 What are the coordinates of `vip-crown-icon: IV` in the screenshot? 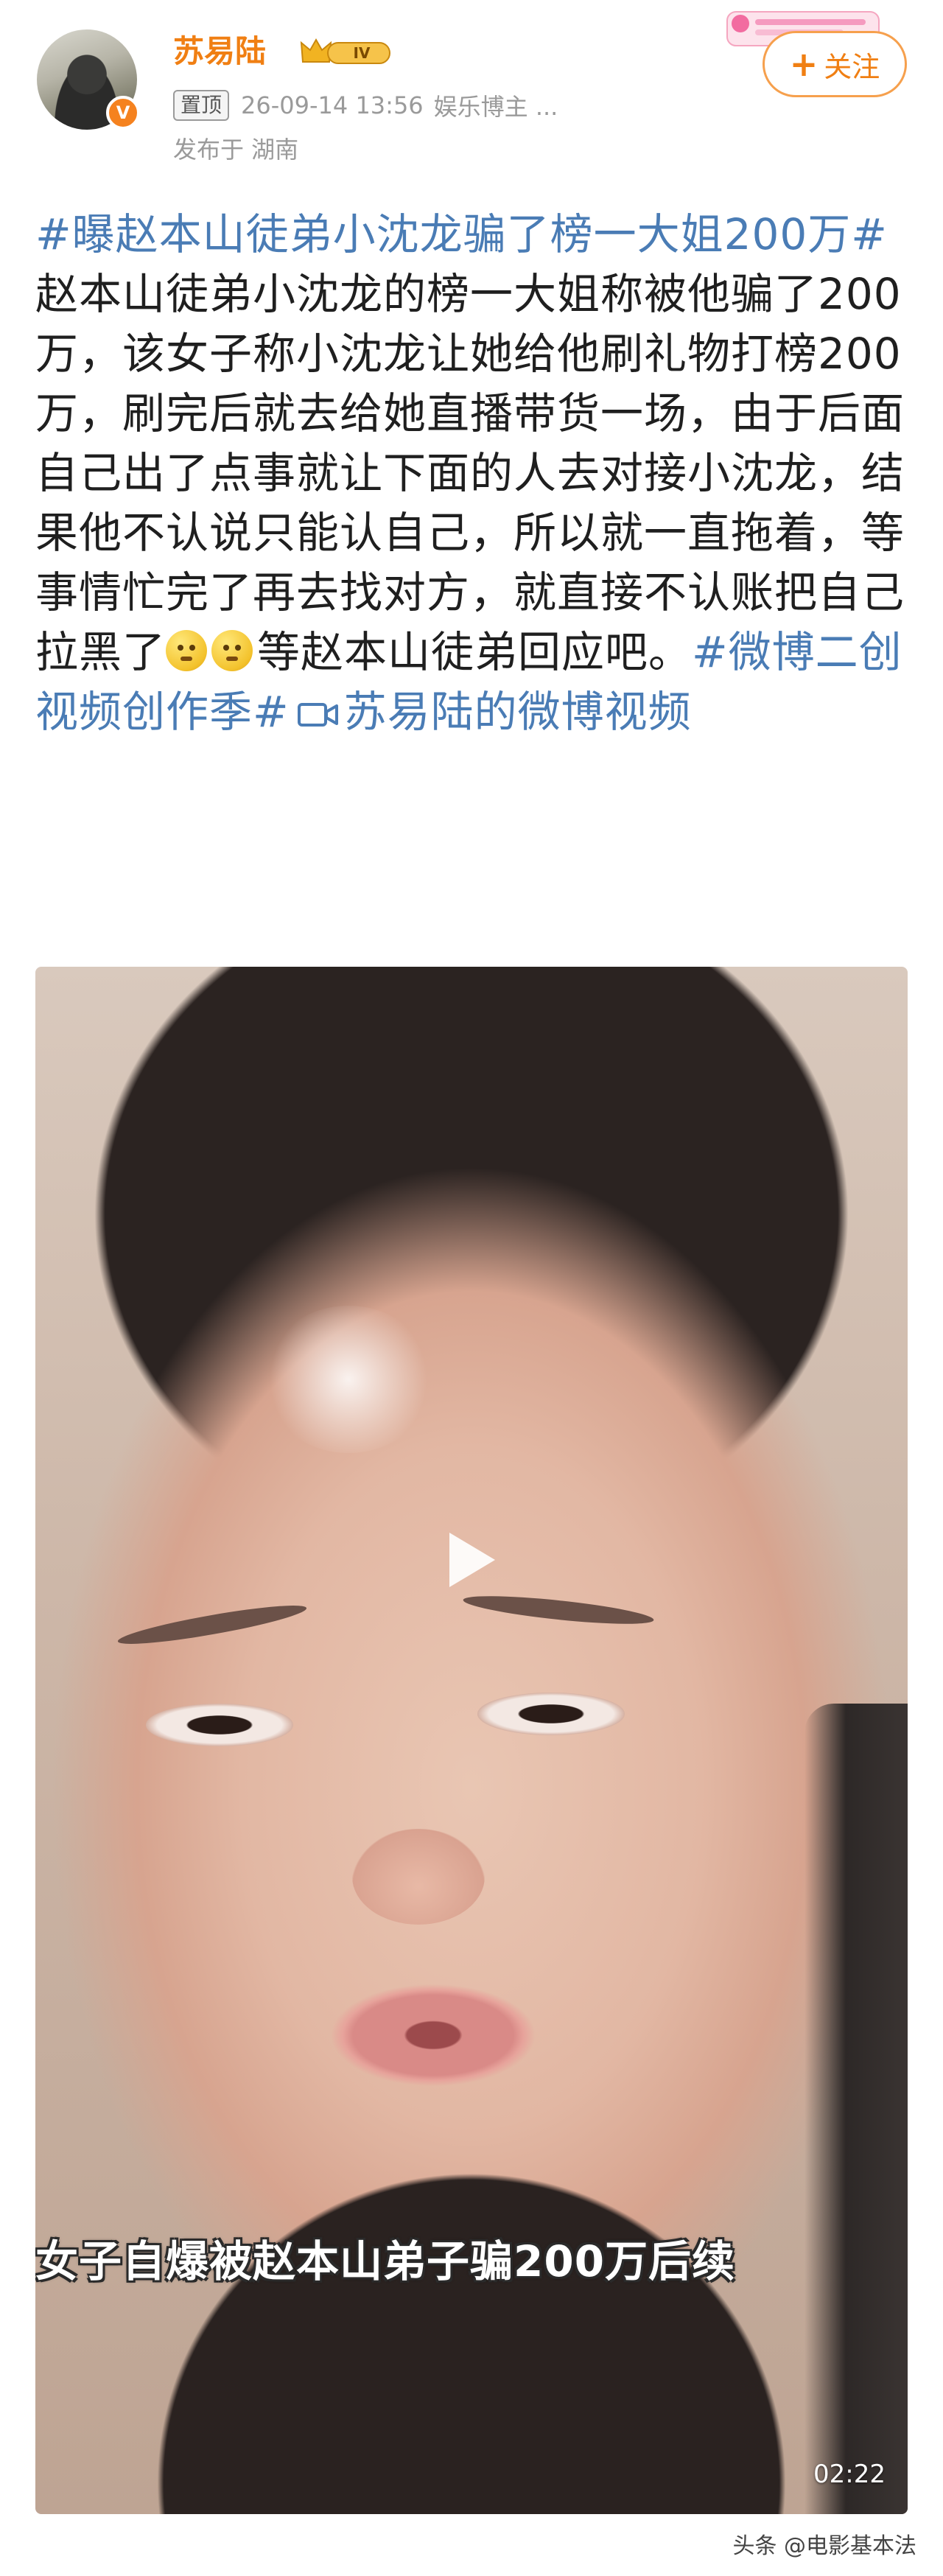 It's located at (345, 52).